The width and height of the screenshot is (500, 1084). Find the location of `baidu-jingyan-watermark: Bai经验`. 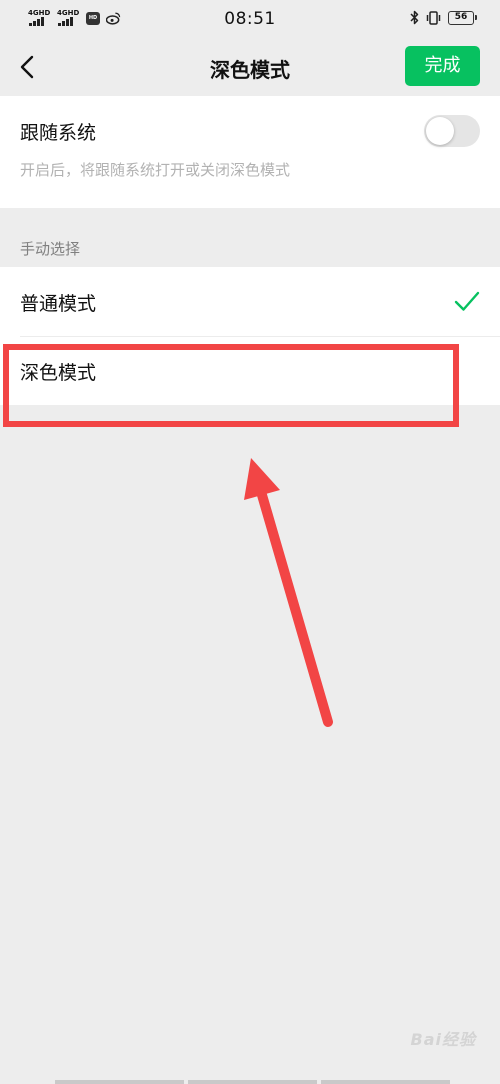

baidu-jingyan-watermark: Bai经验 is located at coordinates (443, 1039).